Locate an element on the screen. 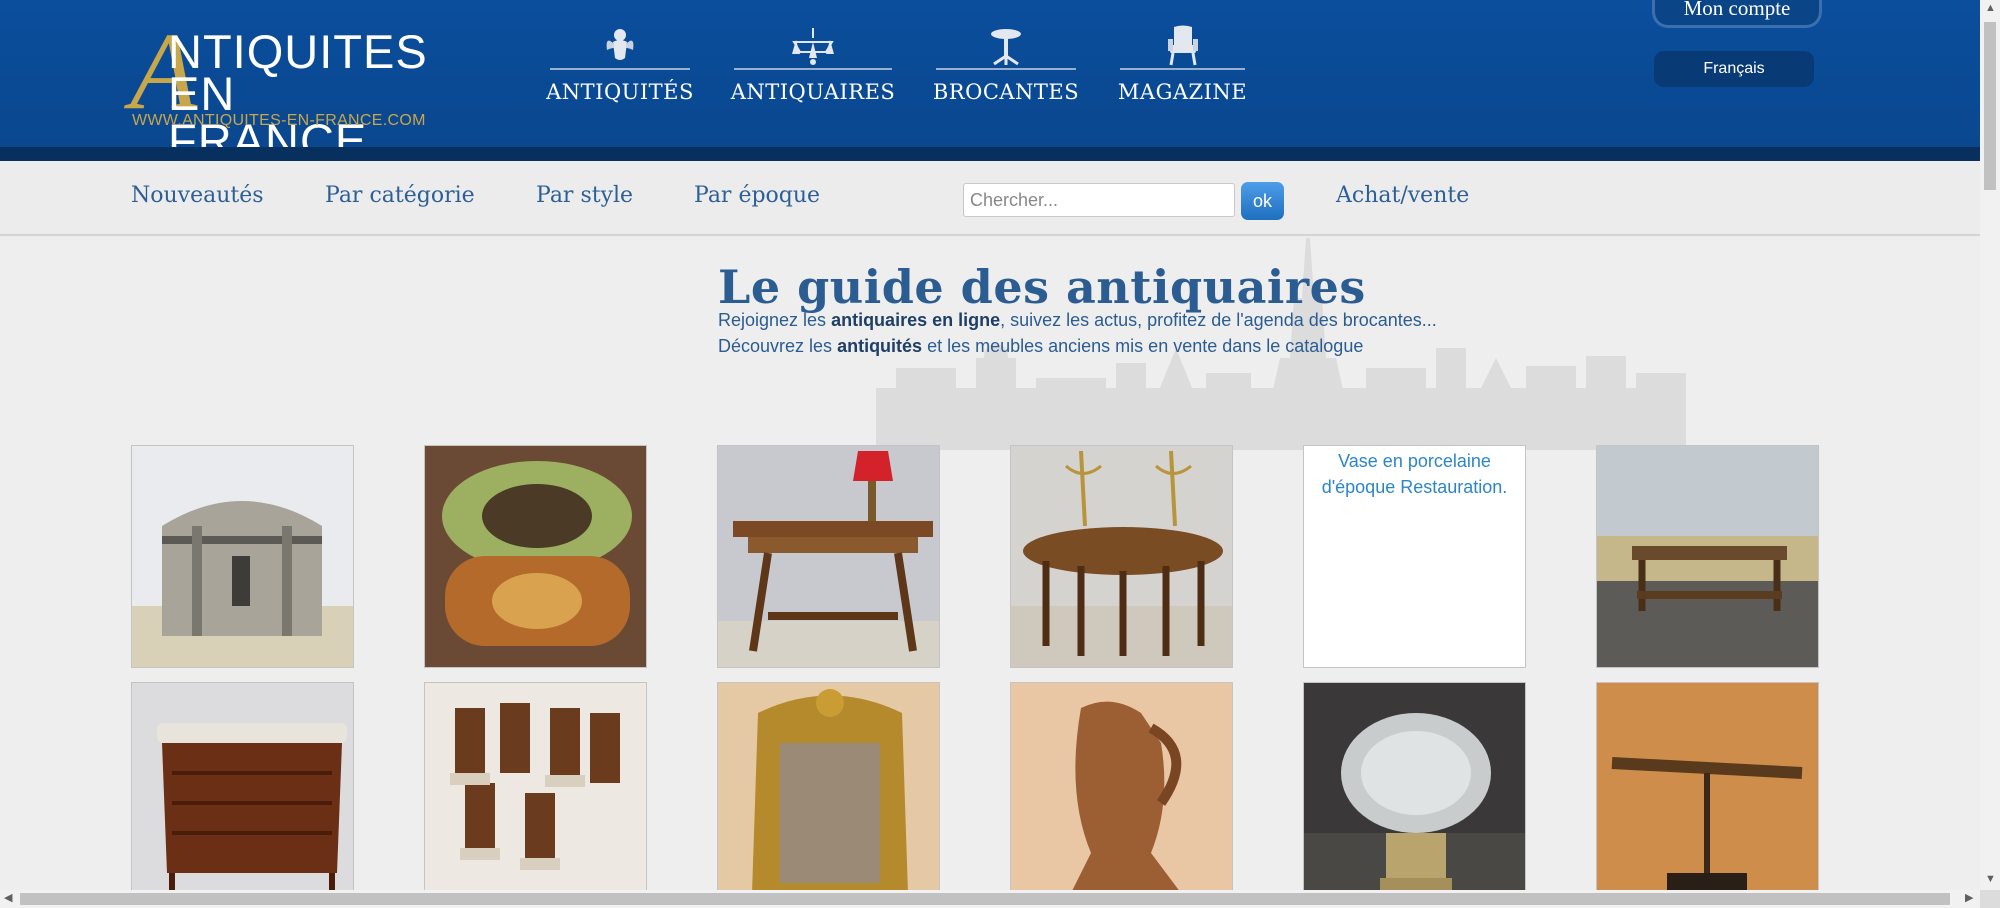 The height and width of the screenshot is (908, 2000). account-button: Mon compte is located at coordinates (1737, 14).